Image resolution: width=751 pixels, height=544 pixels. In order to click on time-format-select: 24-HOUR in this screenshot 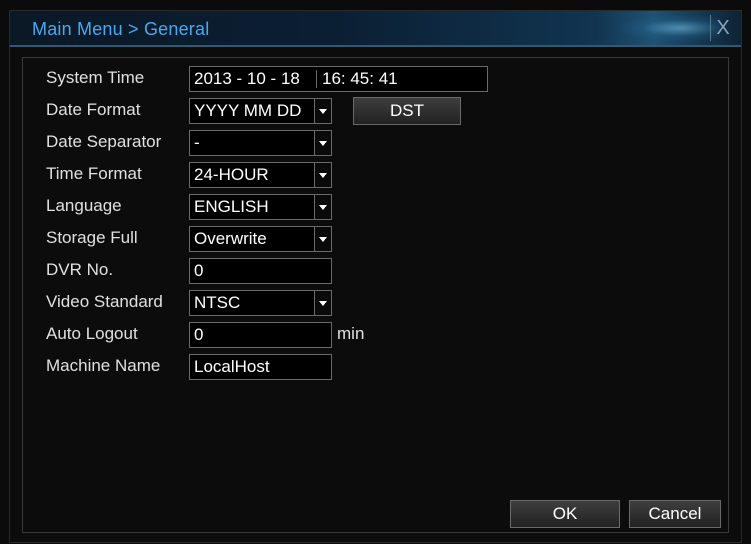, I will do `click(260, 175)`.